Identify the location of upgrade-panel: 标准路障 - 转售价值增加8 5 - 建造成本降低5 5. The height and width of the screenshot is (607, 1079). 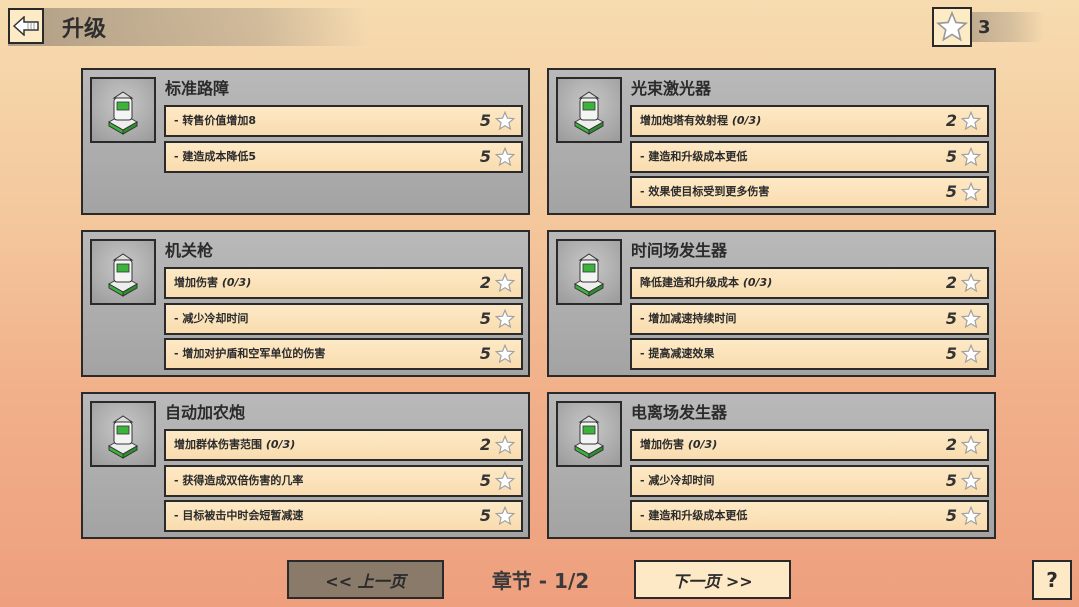
(305, 141).